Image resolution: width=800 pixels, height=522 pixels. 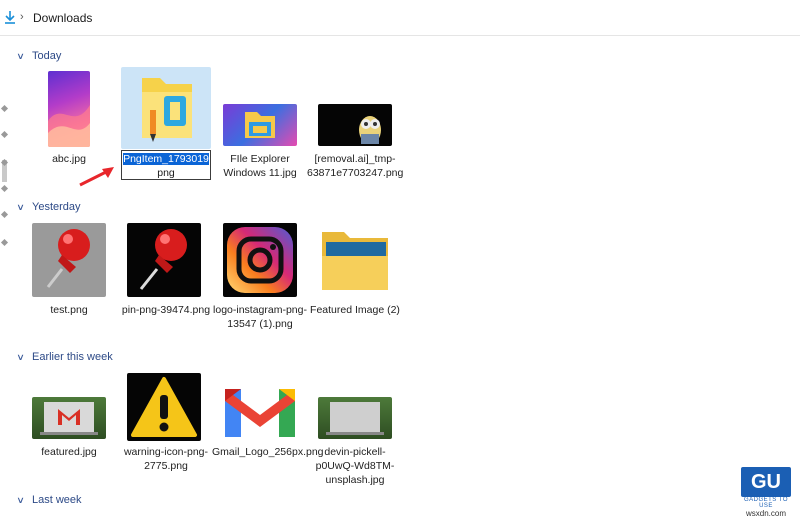 I want to click on file-item-instagram: logo-instagram-png-13547 (1).png, so click(x=260, y=282).